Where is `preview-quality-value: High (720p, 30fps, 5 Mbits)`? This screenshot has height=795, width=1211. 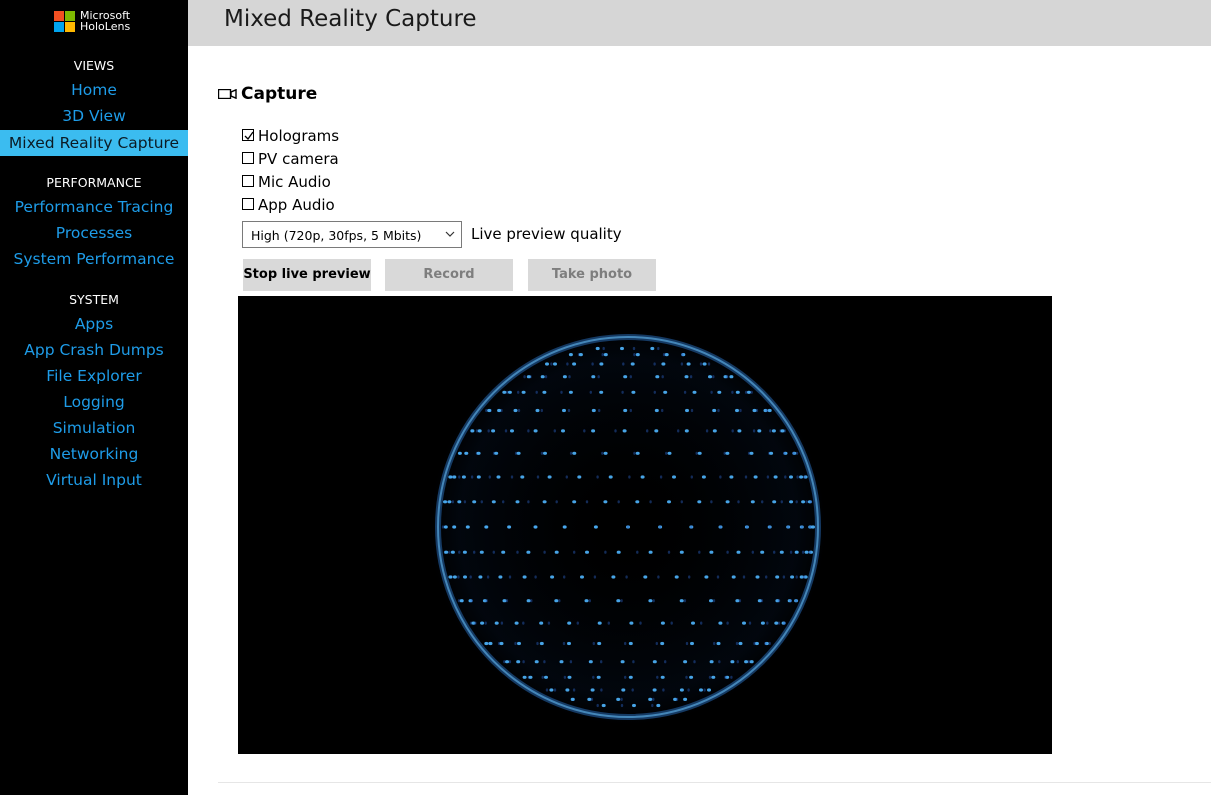 preview-quality-value: High (720p, 30fps, 5 Mbits) is located at coordinates (336, 235).